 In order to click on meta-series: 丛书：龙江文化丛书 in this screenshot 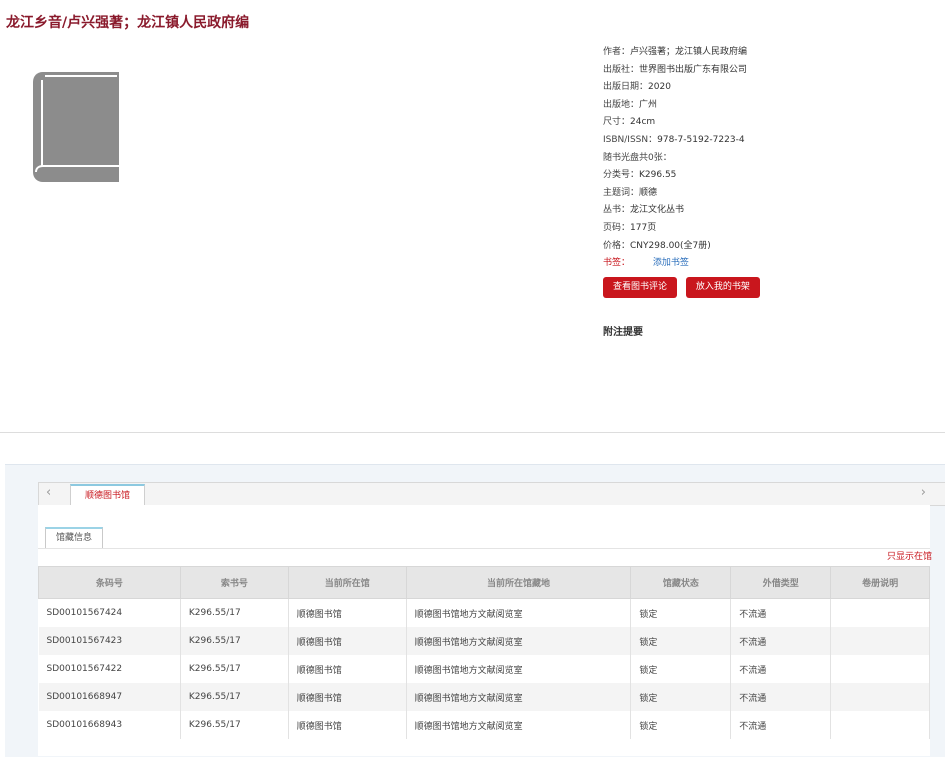, I will do `click(644, 210)`.